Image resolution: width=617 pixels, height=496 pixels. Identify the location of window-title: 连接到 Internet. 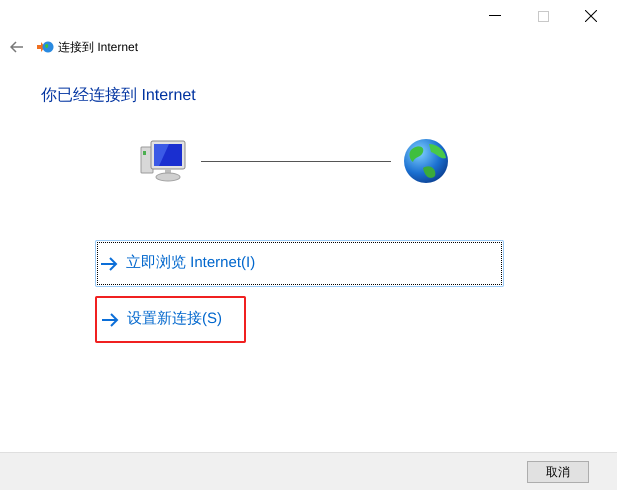
(98, 47).